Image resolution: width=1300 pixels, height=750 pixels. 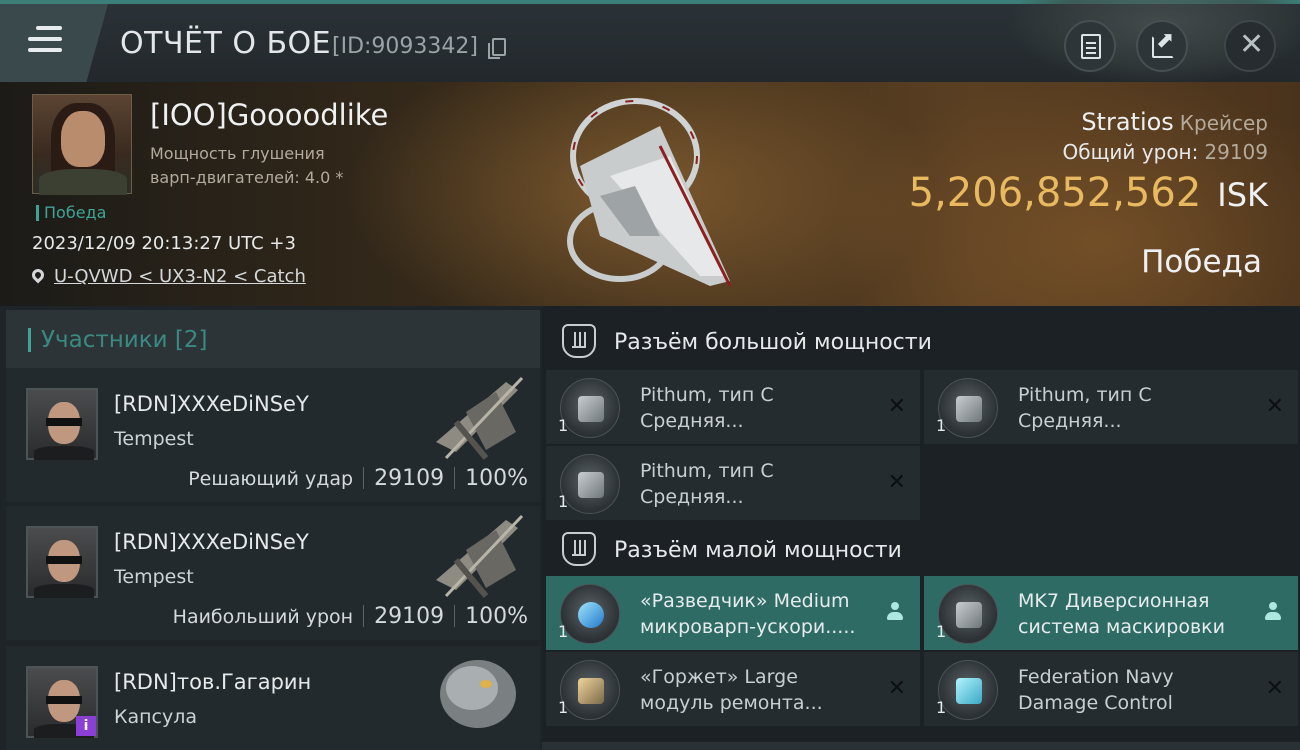 What do you see at coordinates (1136, 614) in the screenshot?
I see `module-name: MK7 Диверсионная система маскировки` at bounding box center [1136, 614].